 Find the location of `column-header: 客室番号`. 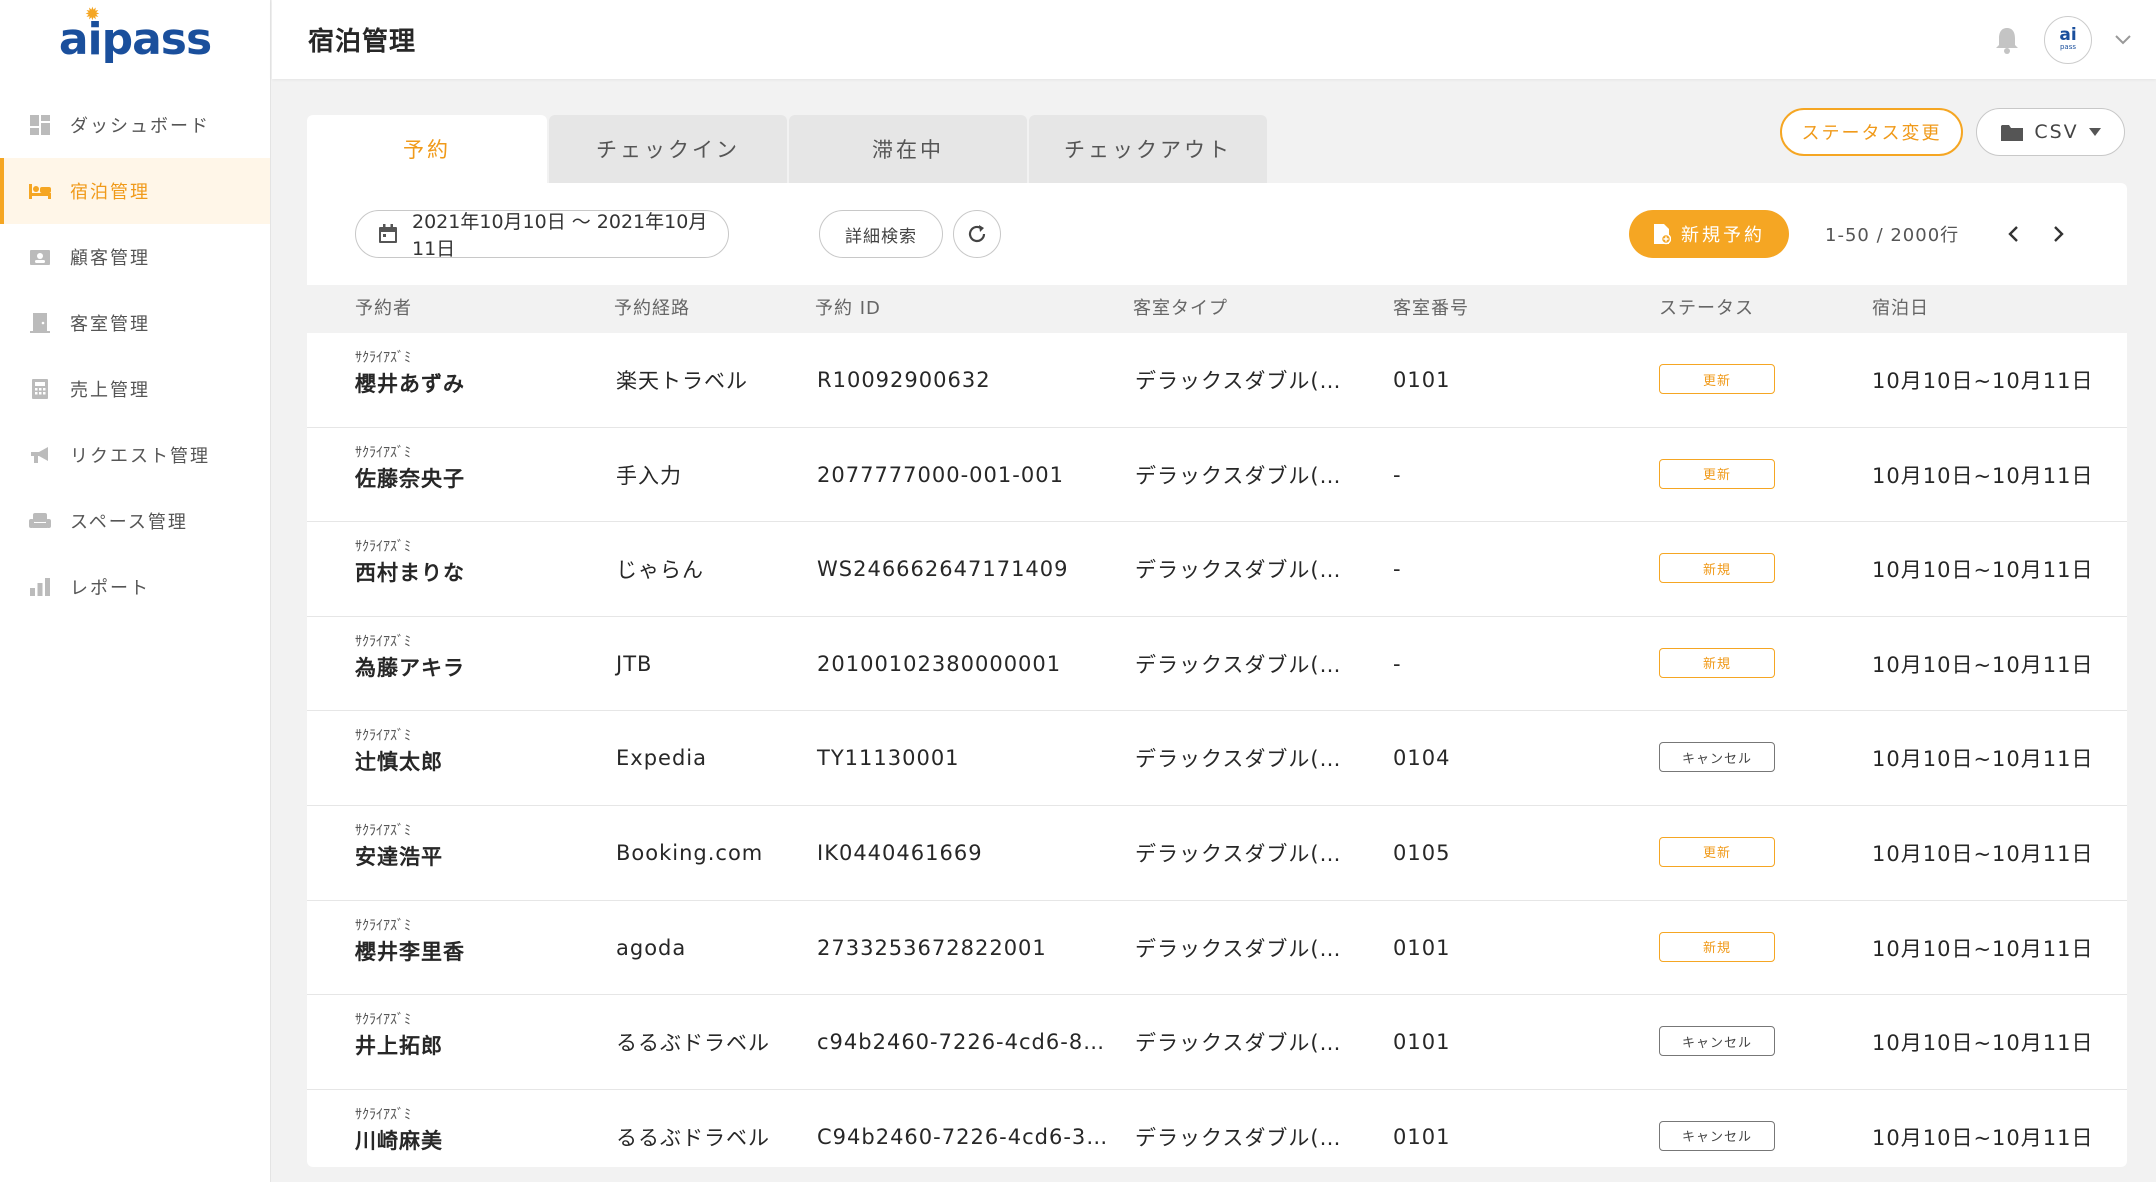

column-header: 客室番号 is located at coordinates (1431, 309).